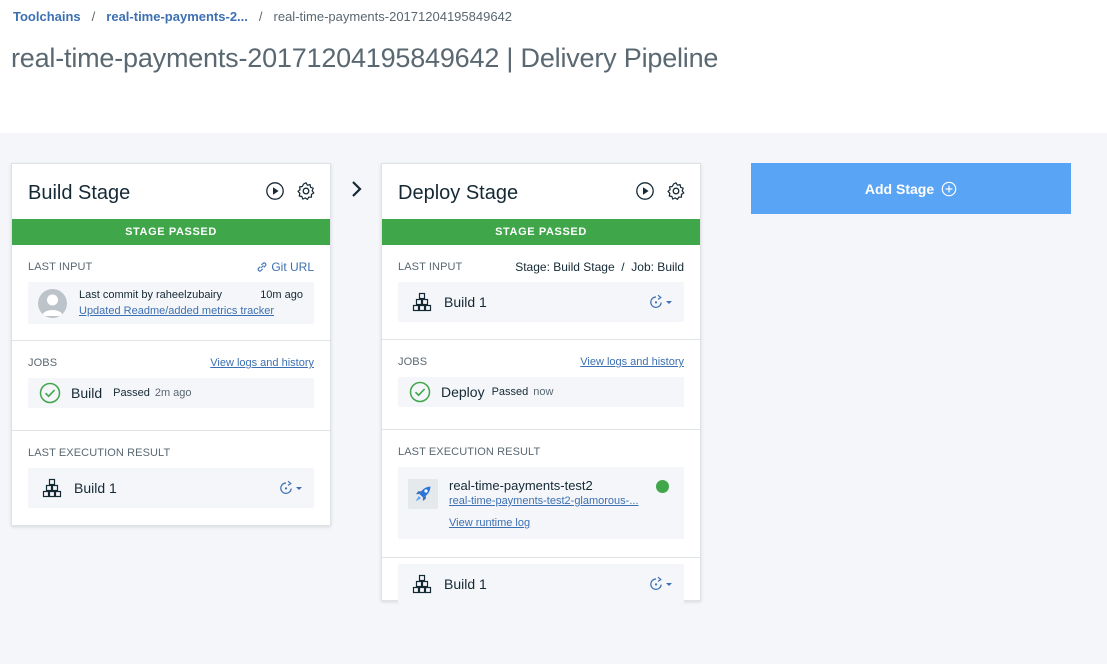  I want to click on breadcrumb-toolchains: Toolchains, so click(47, 16).